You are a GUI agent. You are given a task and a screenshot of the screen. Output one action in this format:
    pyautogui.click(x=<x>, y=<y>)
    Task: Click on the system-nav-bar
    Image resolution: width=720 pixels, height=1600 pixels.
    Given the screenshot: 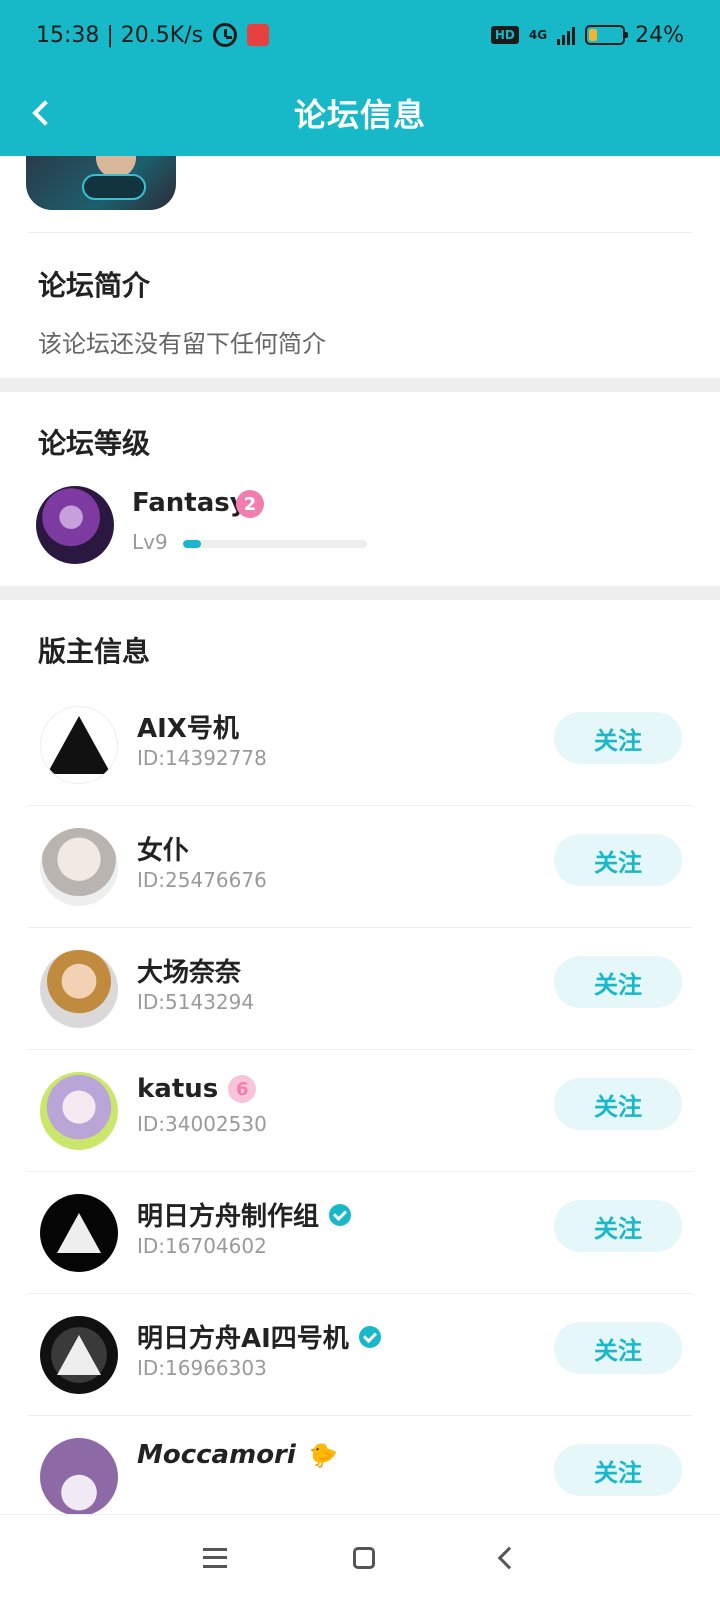 What is the action you would take?
    pyautogui.click(x=360, y=1557)
    